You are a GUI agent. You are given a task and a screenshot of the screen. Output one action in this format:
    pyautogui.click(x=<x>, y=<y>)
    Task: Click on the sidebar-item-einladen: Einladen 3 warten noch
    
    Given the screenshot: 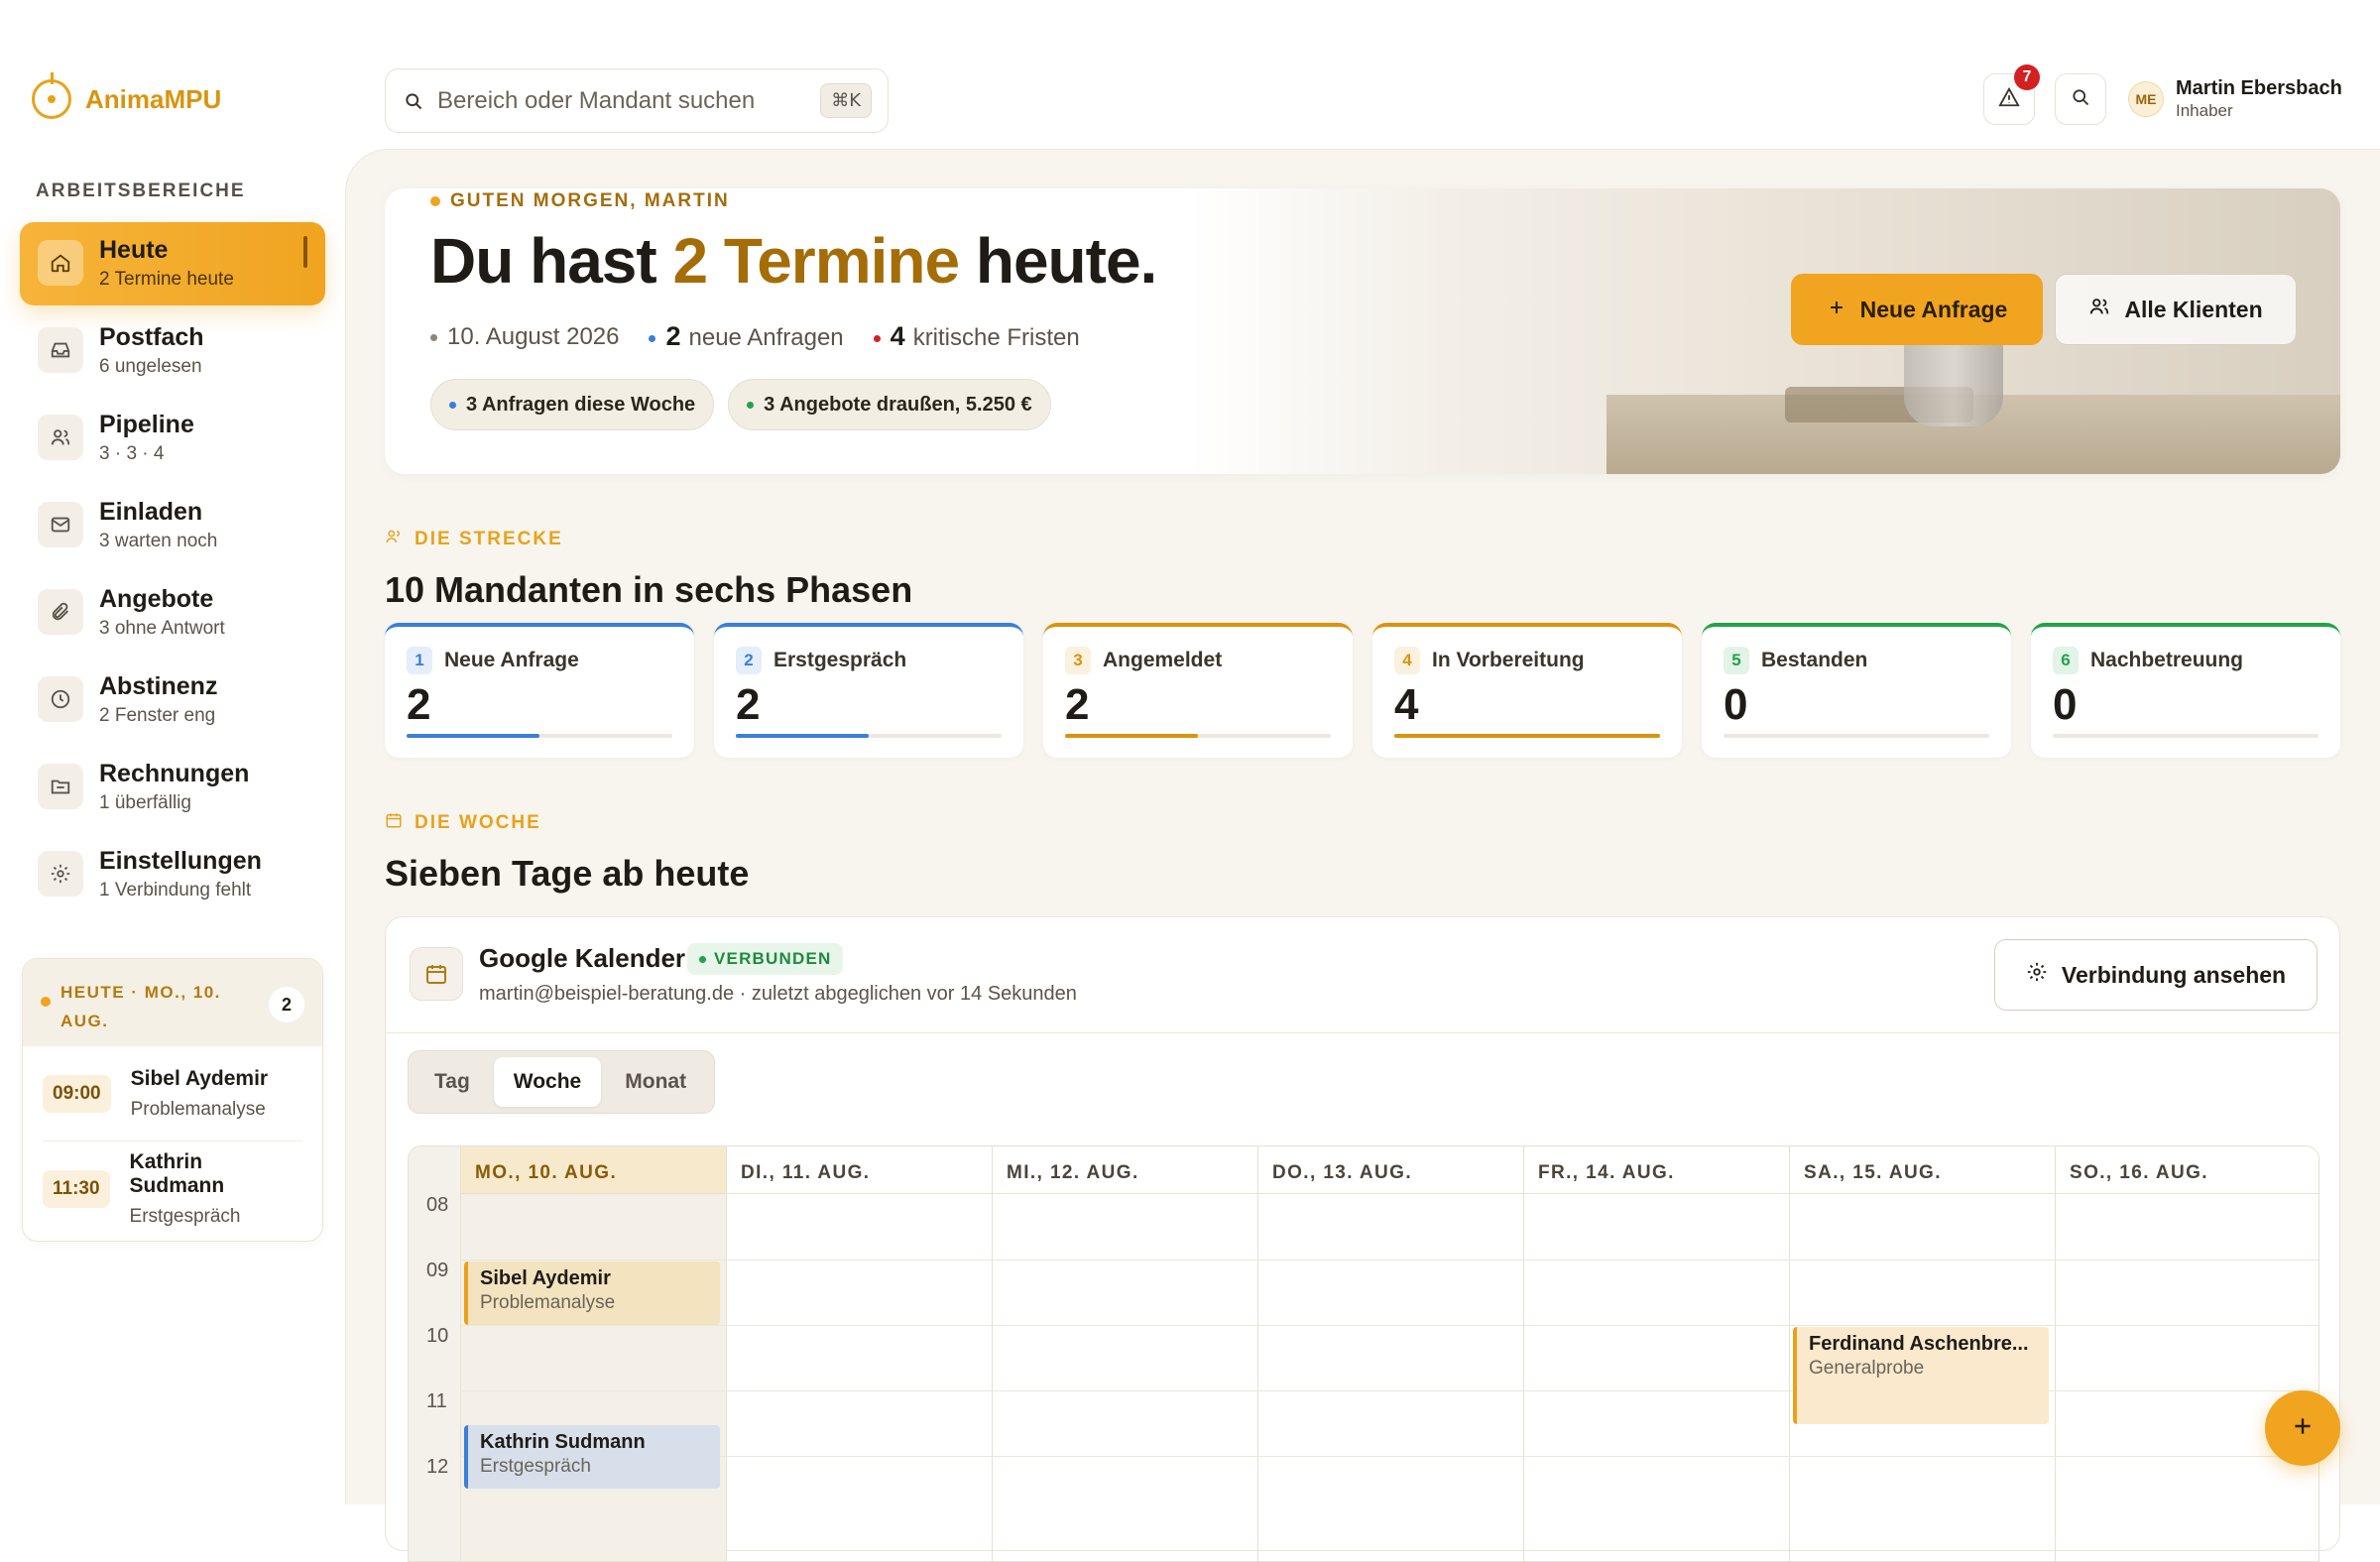 What is the action you would take?
    pyautogui.click(x=172, y=525)
    